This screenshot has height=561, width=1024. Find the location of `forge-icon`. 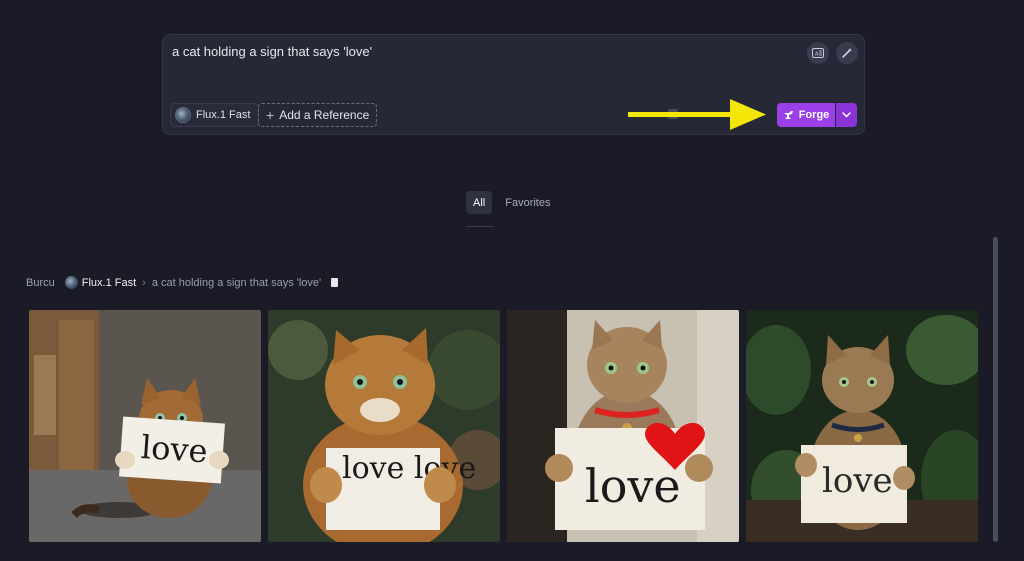

forge-icon is located at coordinates (788, 115).